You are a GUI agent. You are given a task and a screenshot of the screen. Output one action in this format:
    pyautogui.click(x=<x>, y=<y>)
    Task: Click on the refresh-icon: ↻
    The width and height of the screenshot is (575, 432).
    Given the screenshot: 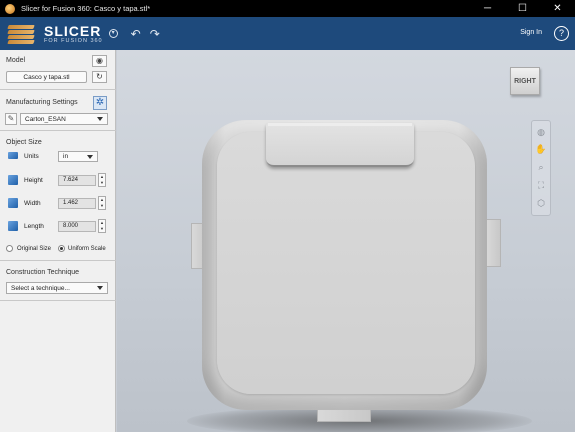 What is the action you would take?
    pyautogui.click(x=99, y=77)
    